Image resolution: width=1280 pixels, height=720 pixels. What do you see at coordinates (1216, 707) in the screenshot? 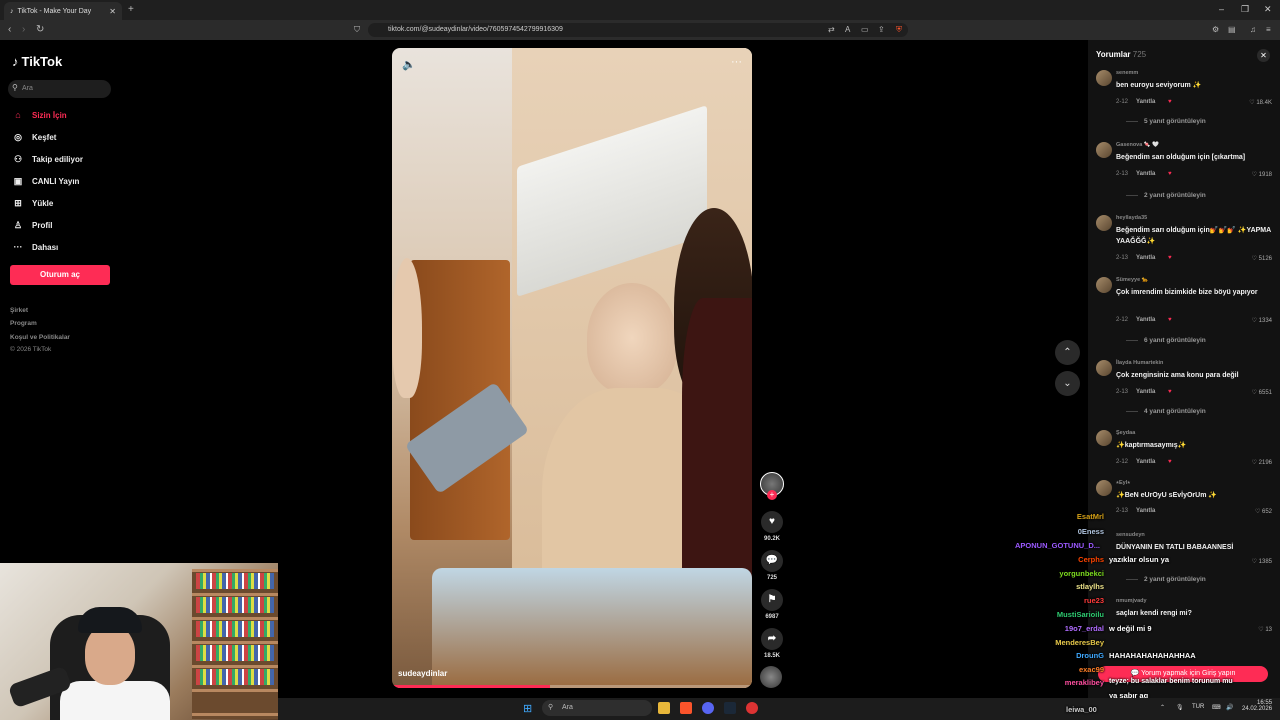
I see `network-icon: ⌨` at bounding box center [1216, 707].